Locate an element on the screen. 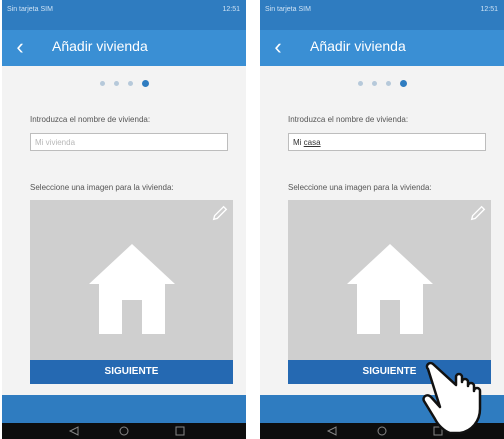  name-input-value-autocorrect: casa is located at coordinates (312, 142).